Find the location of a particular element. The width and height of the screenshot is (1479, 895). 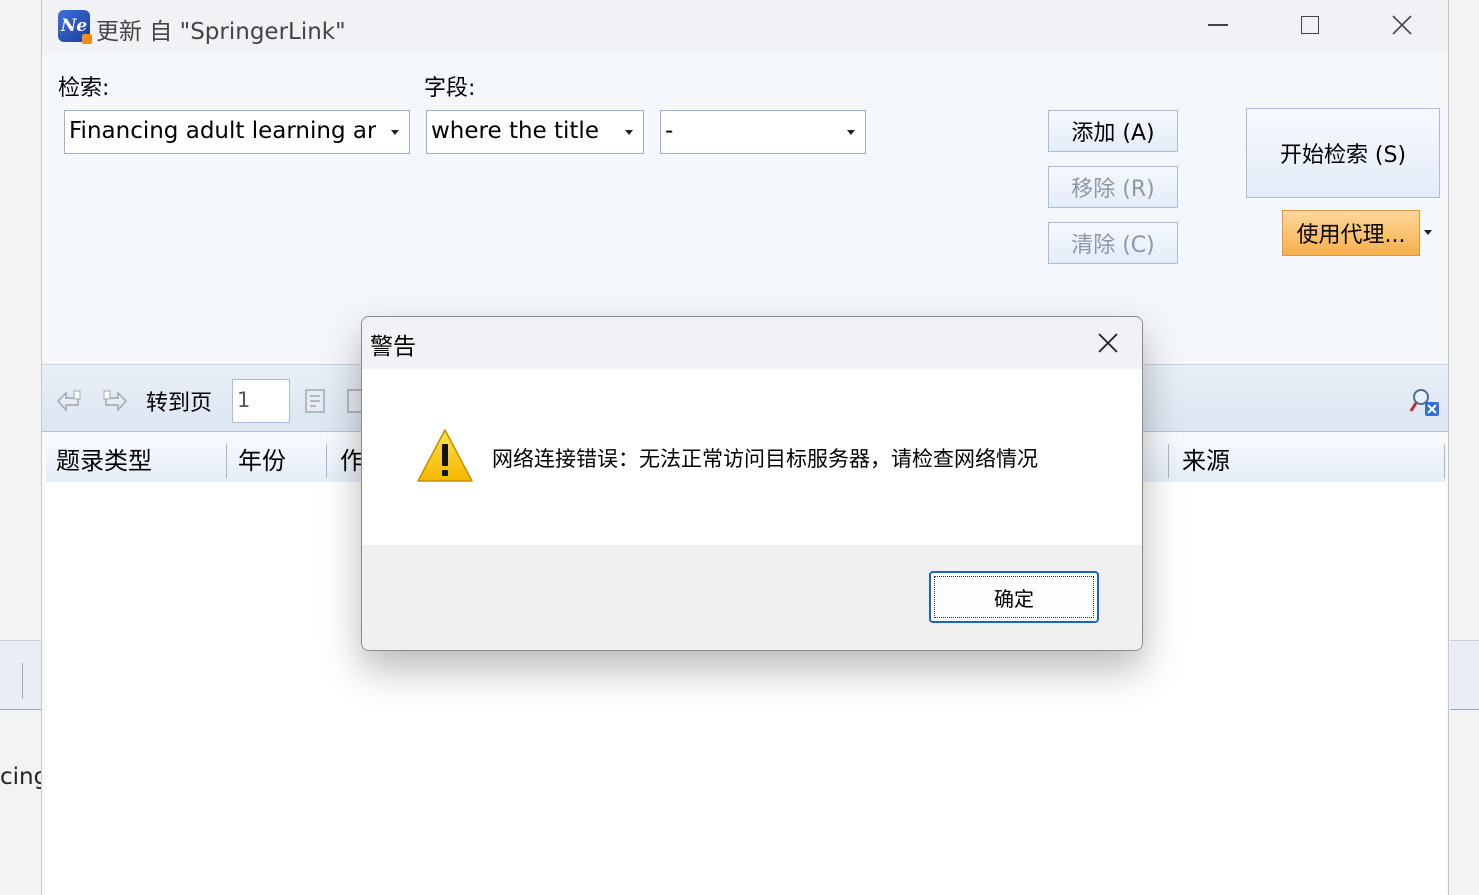

minimize-icon is located at coordinates (1218, 25).